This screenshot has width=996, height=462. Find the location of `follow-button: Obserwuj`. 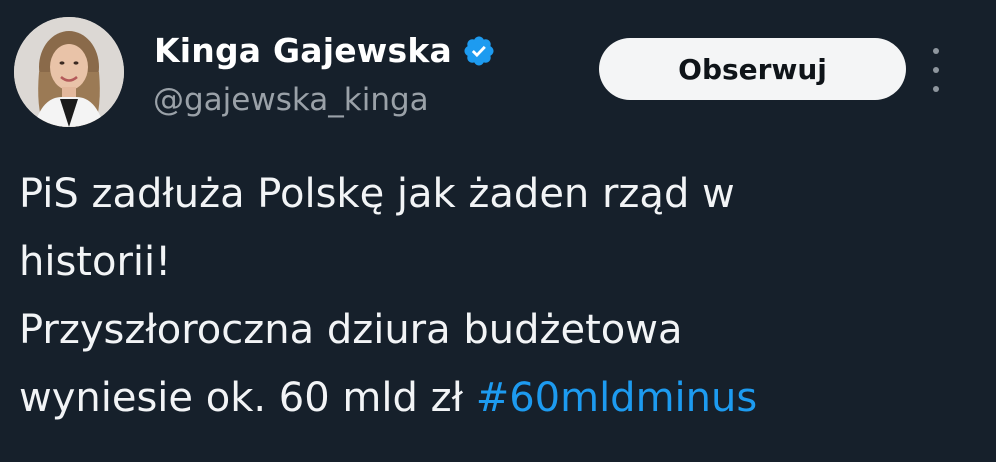

follow-button: Obserwuj is located at coordinates (752, 69).